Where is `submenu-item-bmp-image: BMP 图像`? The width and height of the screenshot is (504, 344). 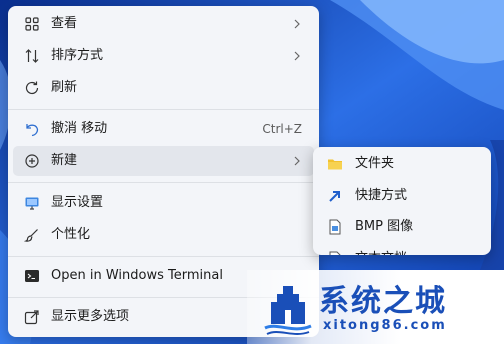 submenu-item-bmp-image: BMP 图像 is located at coordinates (402, 227).